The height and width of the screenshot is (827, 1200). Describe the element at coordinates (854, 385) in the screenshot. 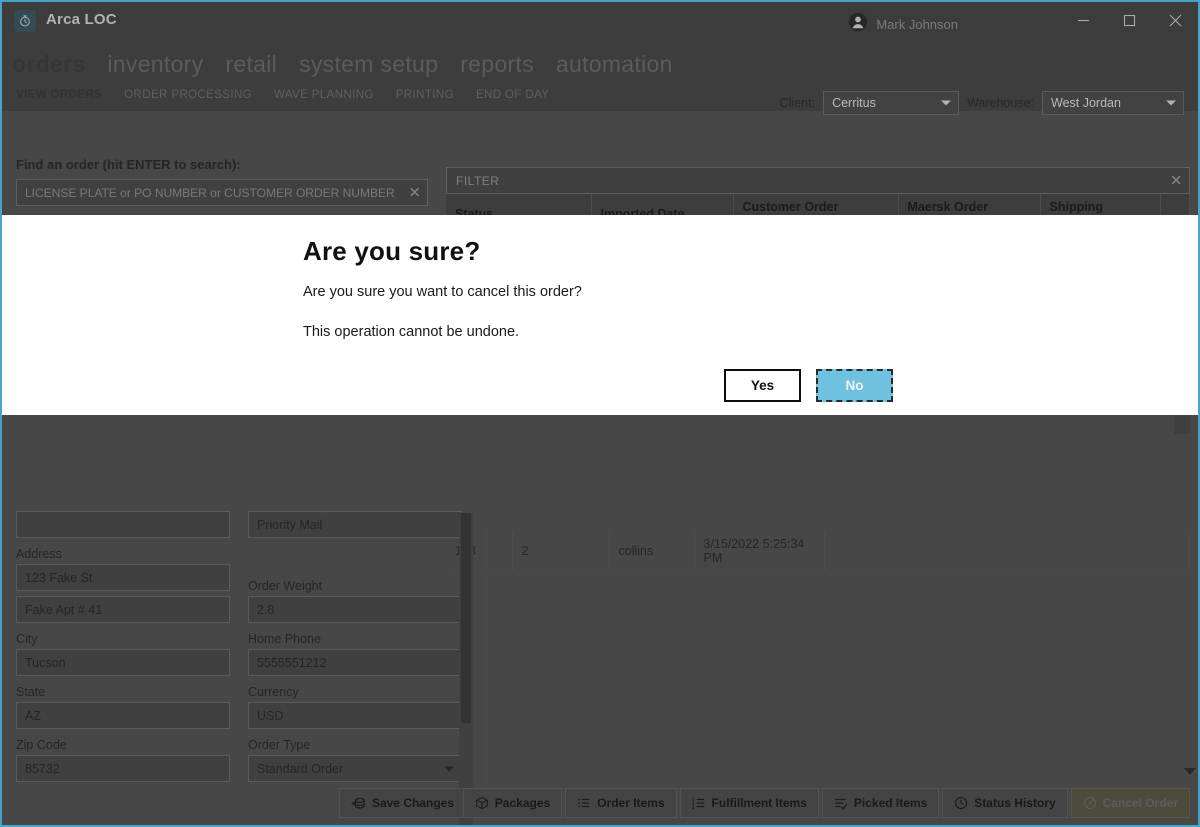

I see `confirm-no-button: No` at that location.